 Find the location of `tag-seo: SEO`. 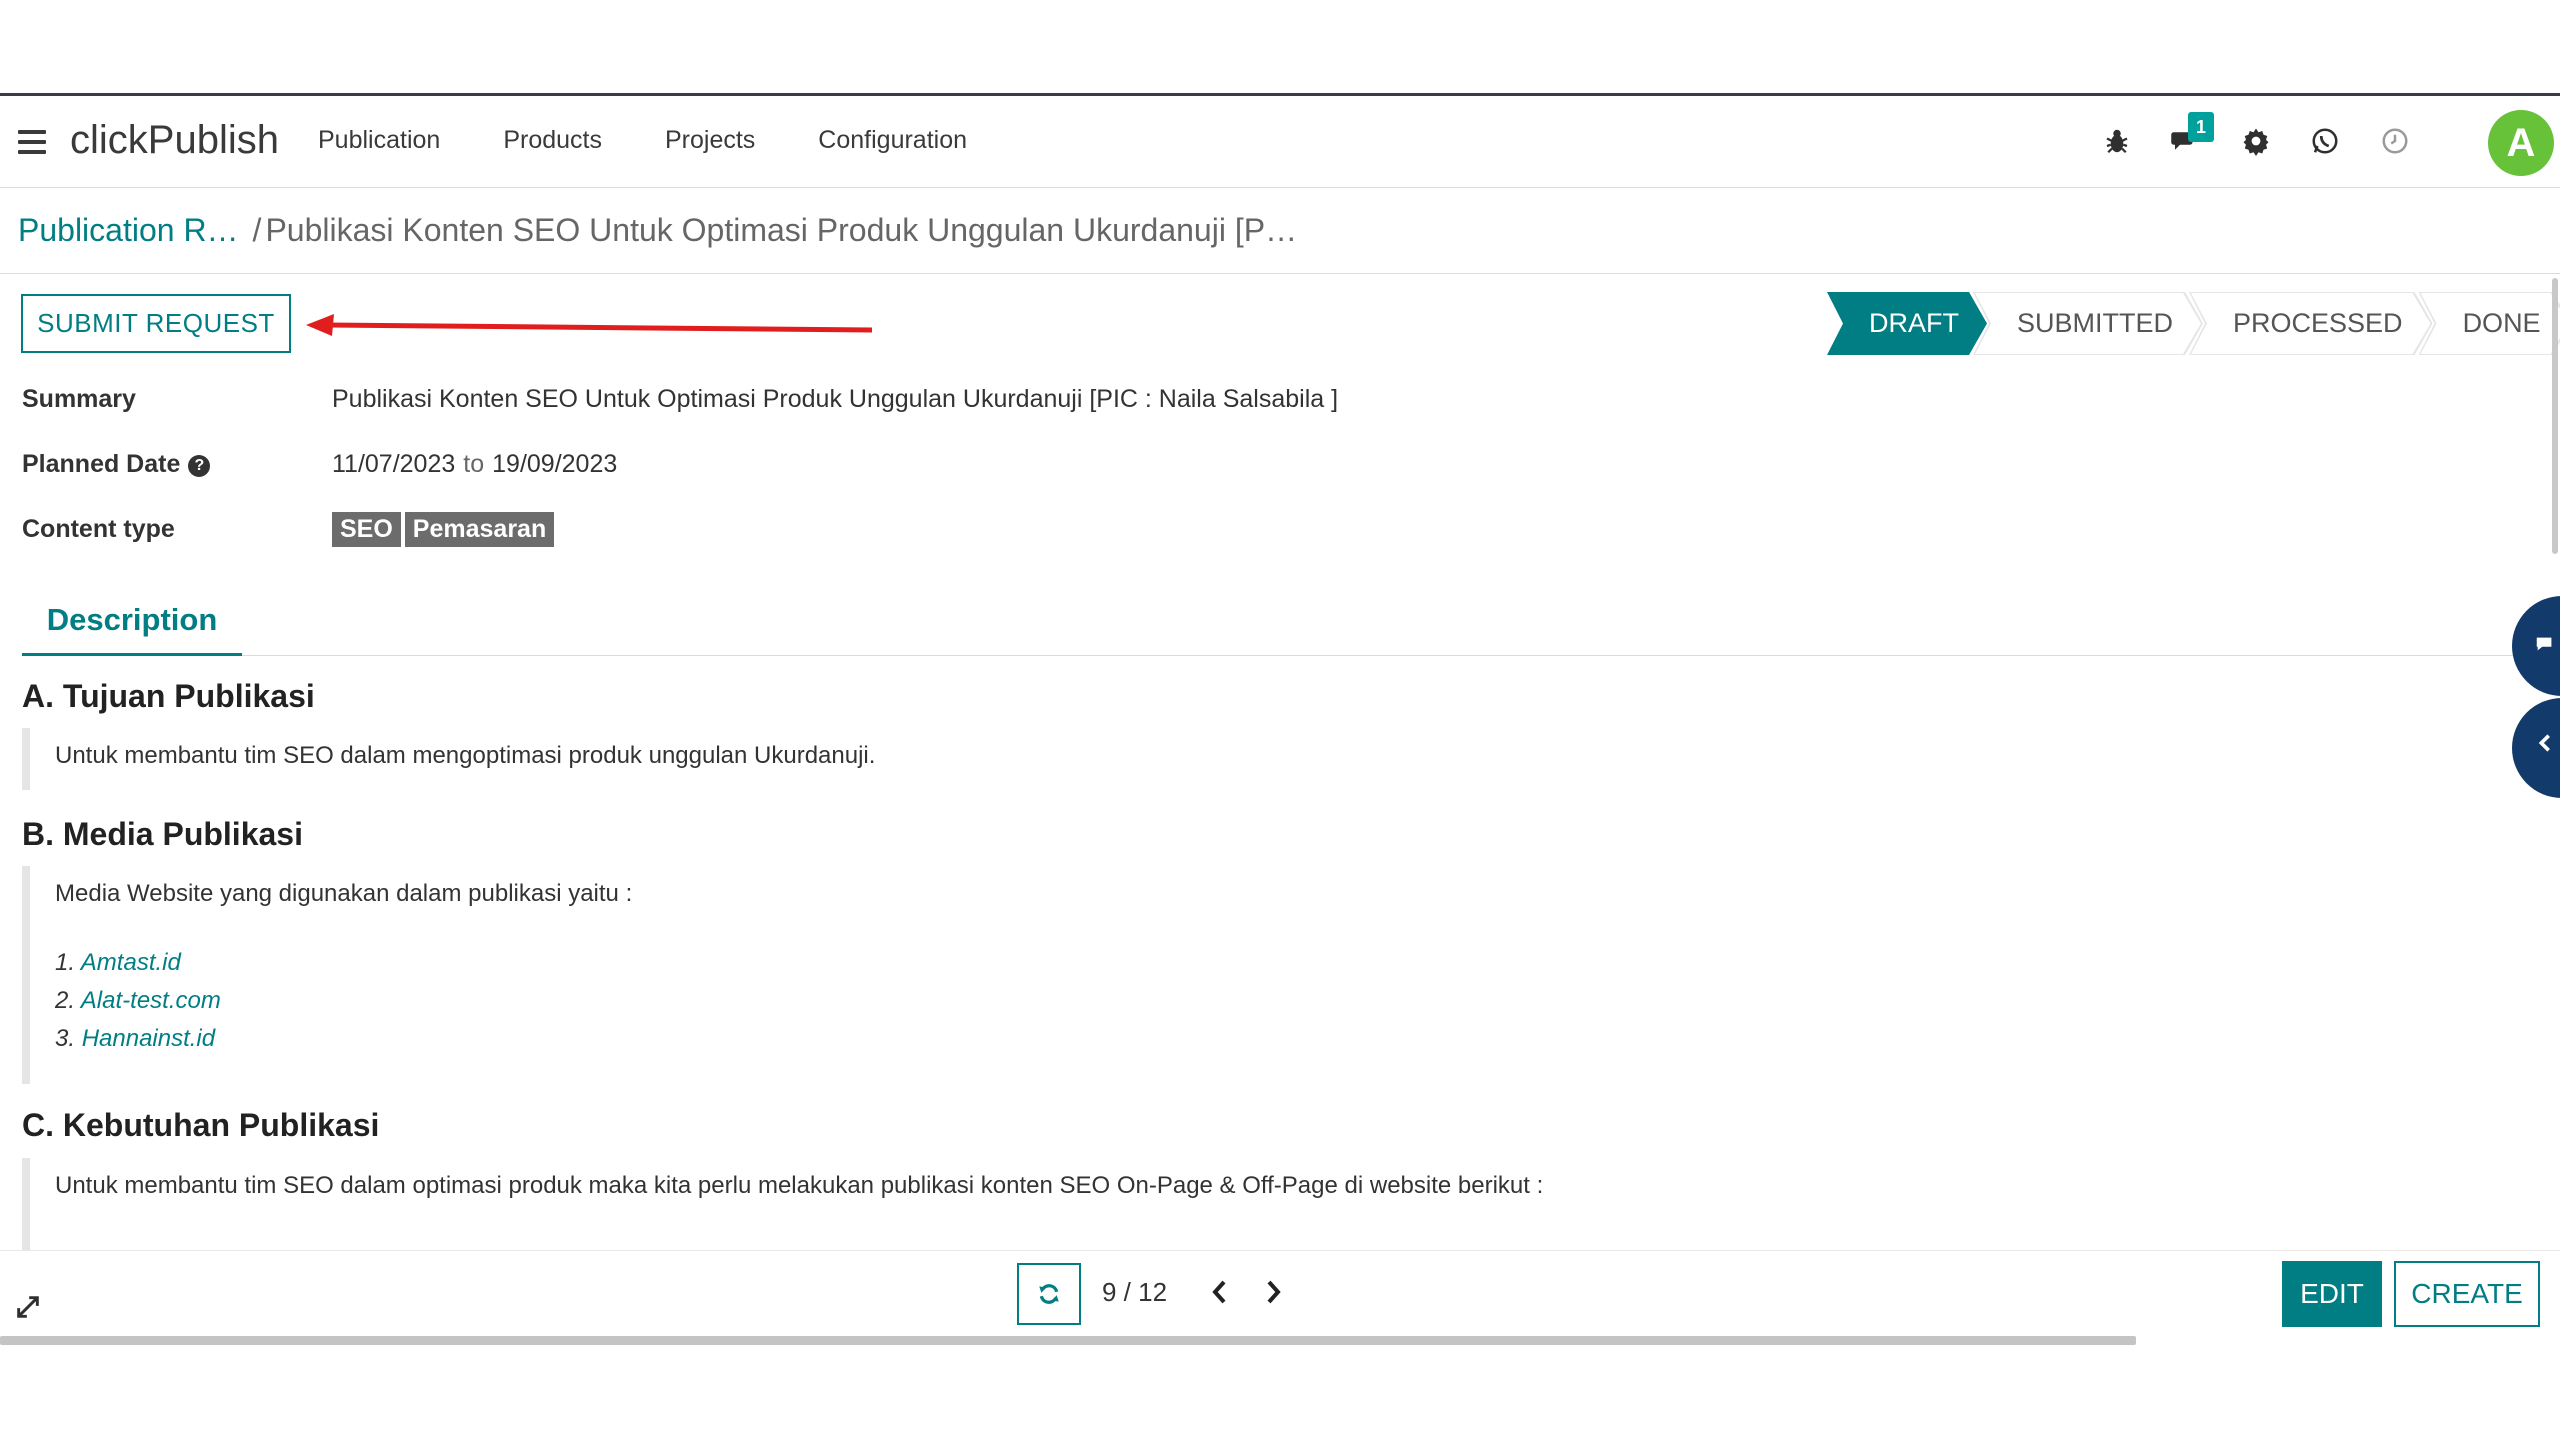

tag-seo: SEO is located at coordinates (366, 529).